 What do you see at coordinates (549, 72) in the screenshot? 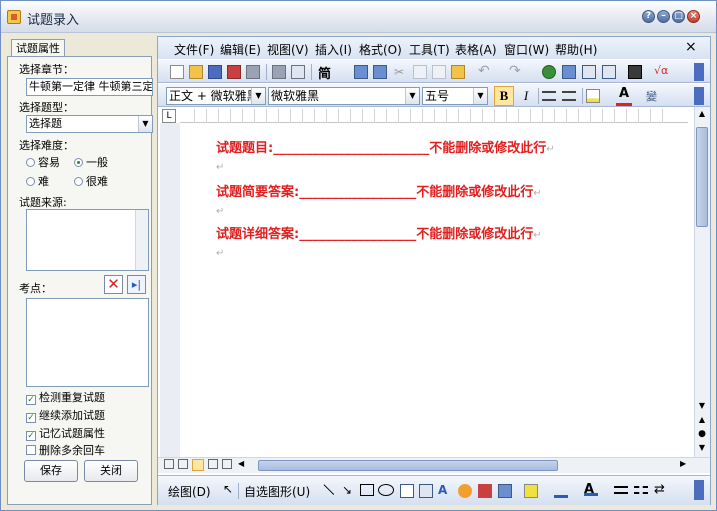
I see `hyperlink-icon` at bounding box center [549, 72].